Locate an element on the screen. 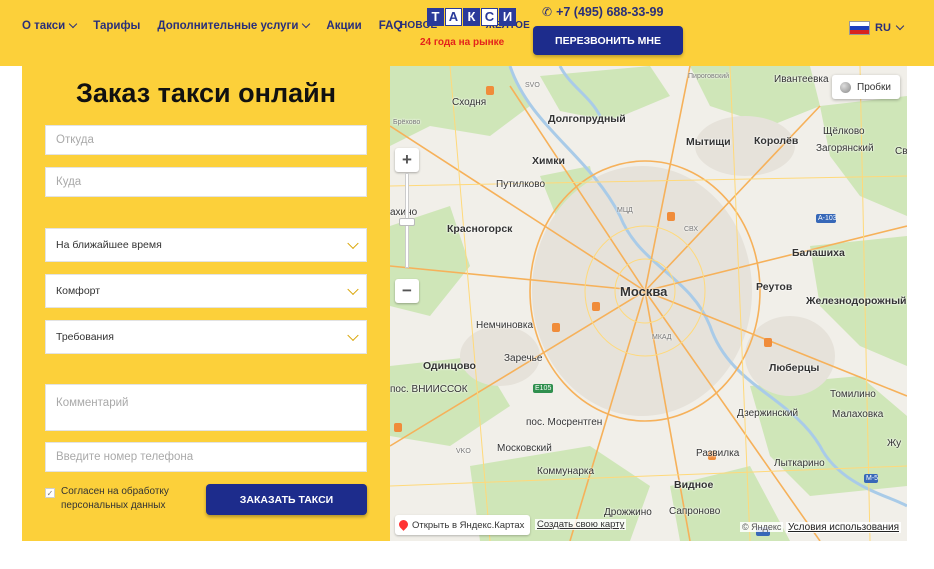 Image resolution: width=934 pixels, height=569 pixels. phone-input: Введите номер телефона is located at coordinates (206, 457).